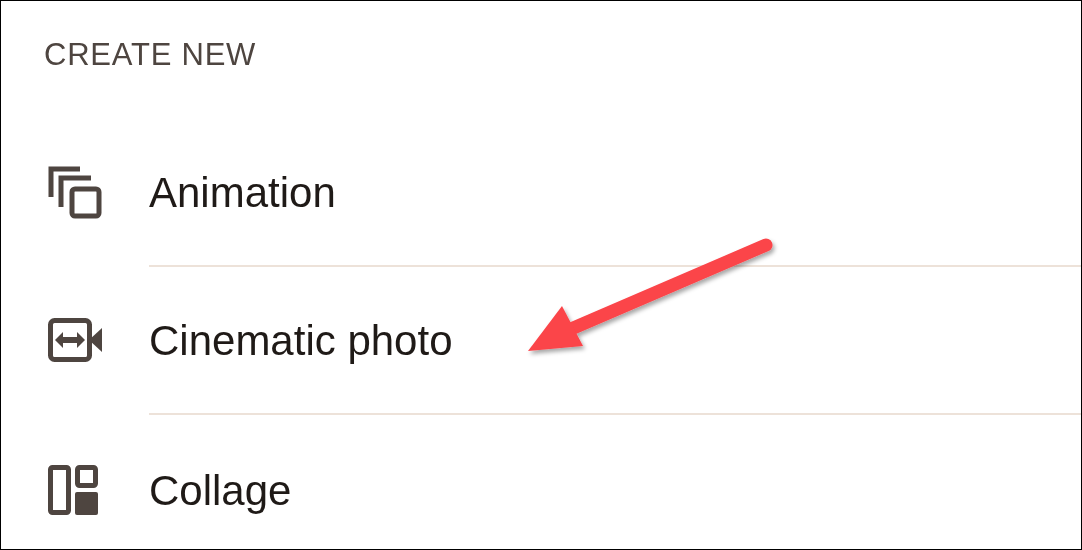 This screenshot has height=550, width=1082. Describe the element at coordinates (301, 340) in the screenshot. I see `menu-item-label: Cinematic photo` at that location.